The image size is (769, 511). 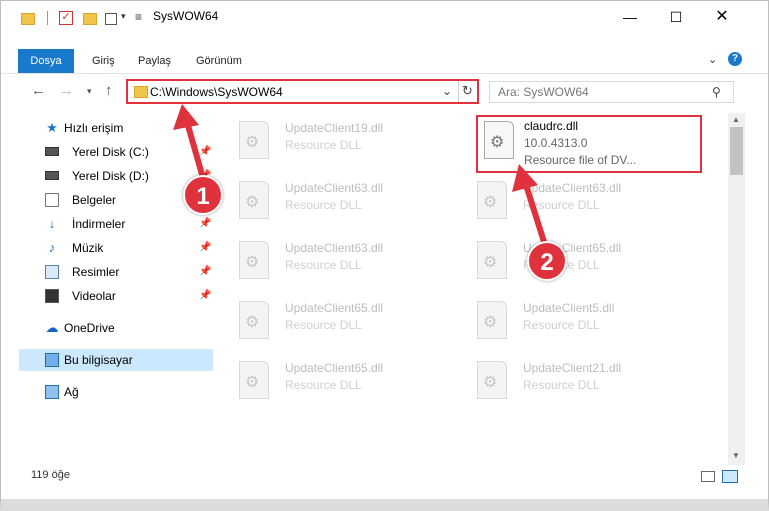 What do you see at coordinates (71, 392) in the screenshot?
I see `sidebar-item-label: Ağ` at bounding box center [71, 392].